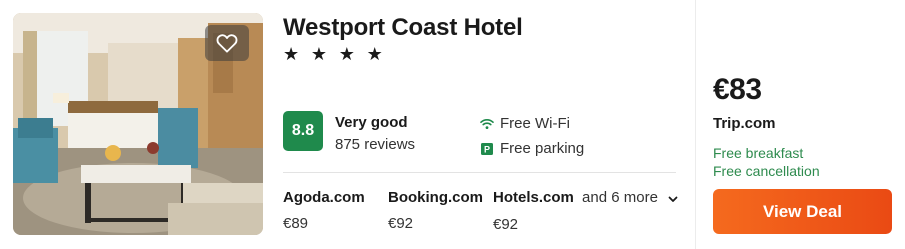 This screenshot has width=905, height=249. What do you see at coordinates (802, 211) in the screenshot?
I see `view-deal-button: View Deal` at bounding box center [802, 211].